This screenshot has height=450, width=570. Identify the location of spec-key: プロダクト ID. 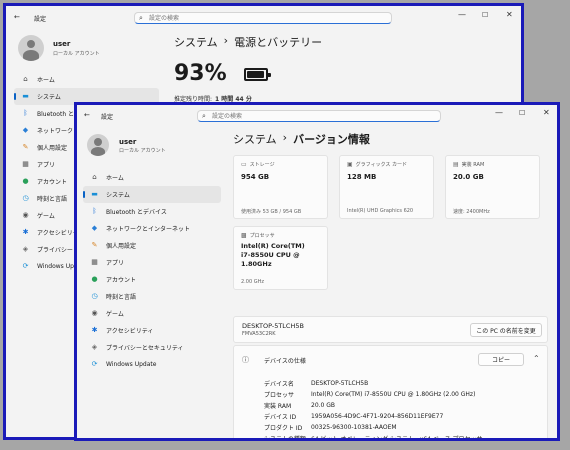
(283, 428).